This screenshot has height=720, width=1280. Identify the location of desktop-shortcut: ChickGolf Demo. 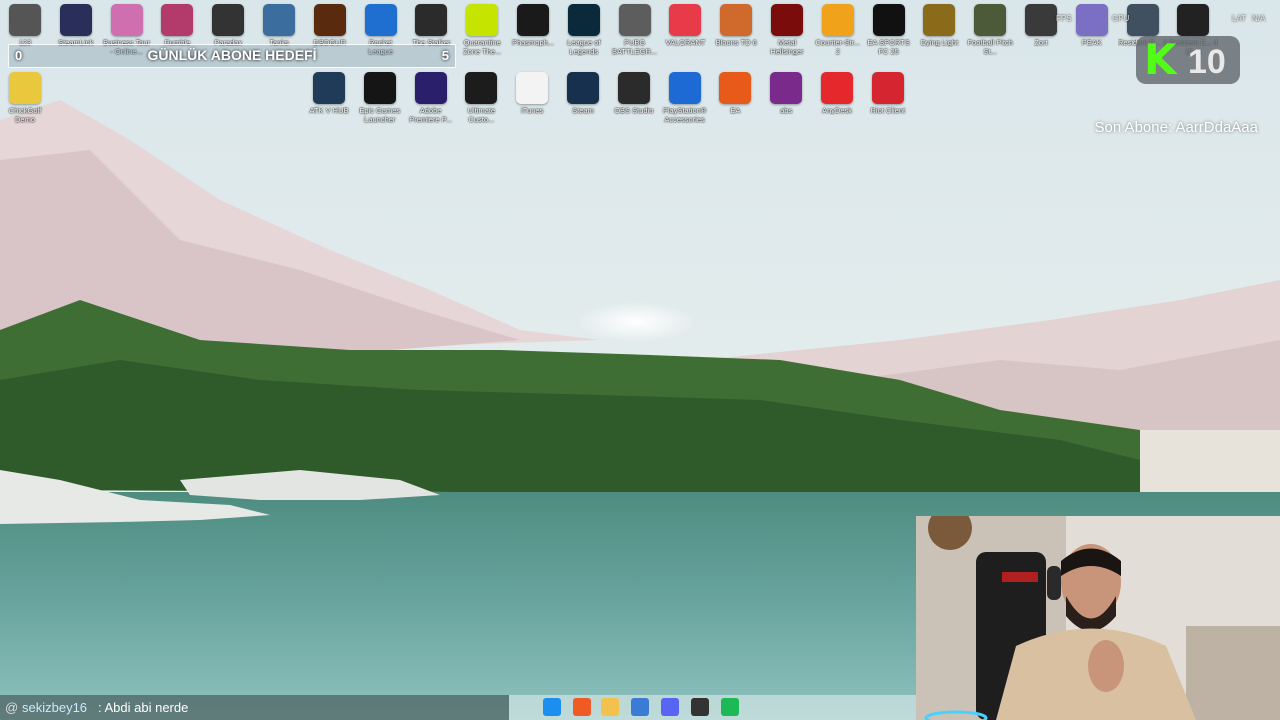
(25, 96).